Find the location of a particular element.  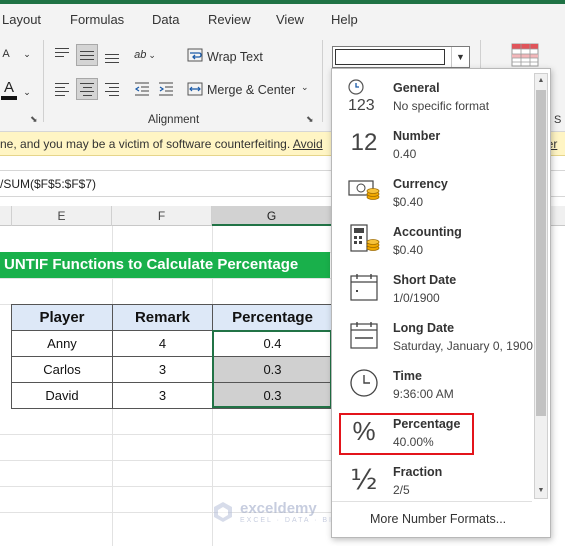

format-option-time: Time 9:36:00 AM is located at coordinates (432, 383).